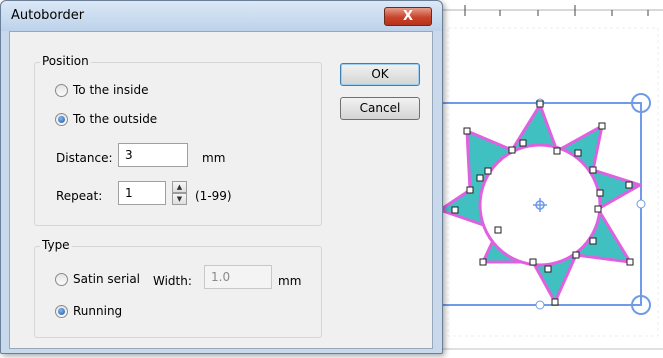 The width and height of the screenshot is (663, 358). What do you see at coordinates (61, 119) in the screenshot?
I see `outside-radio` at bounding box center [61, 119].